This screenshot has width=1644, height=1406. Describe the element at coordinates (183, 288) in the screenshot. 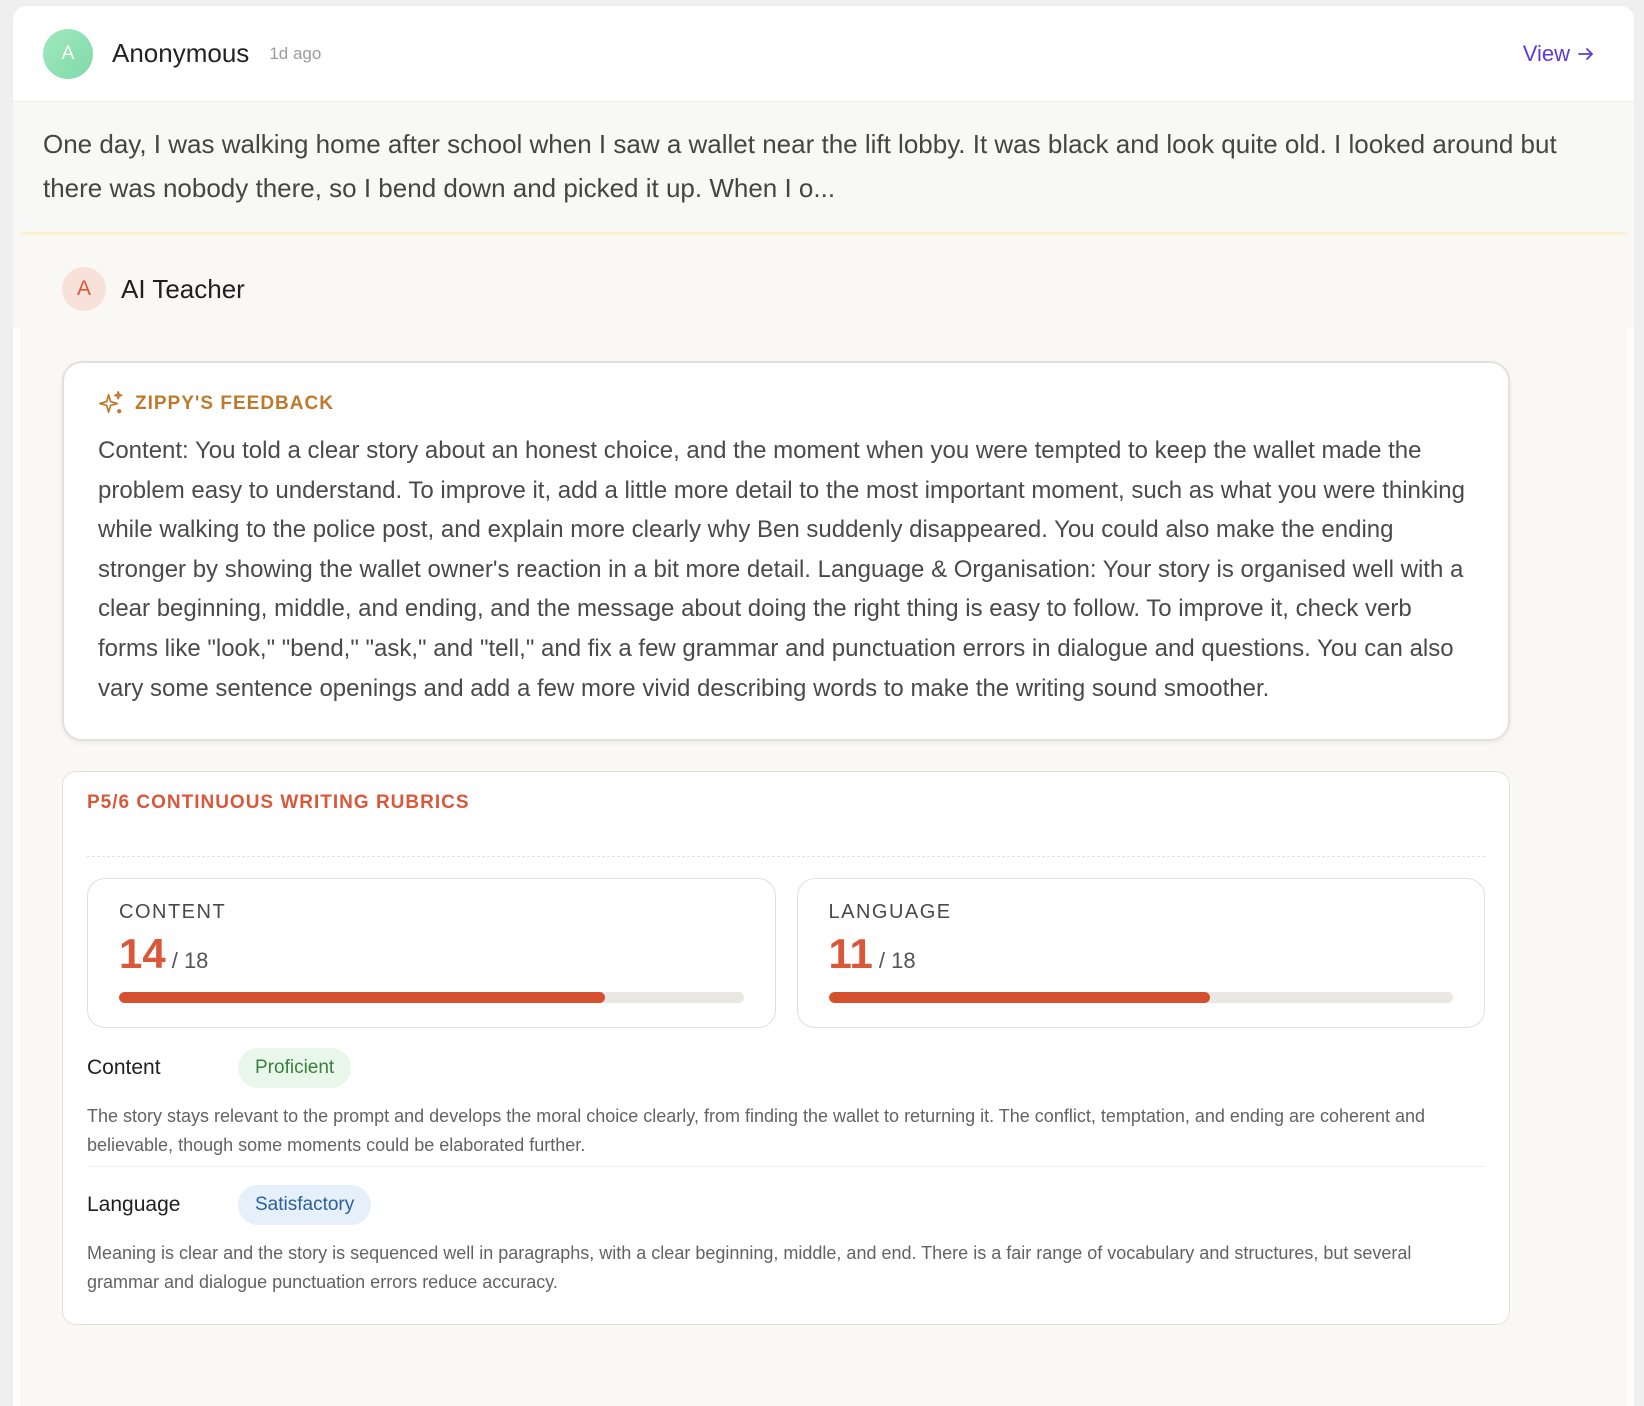

I see `teacher-name: AI Teacher` at that location.